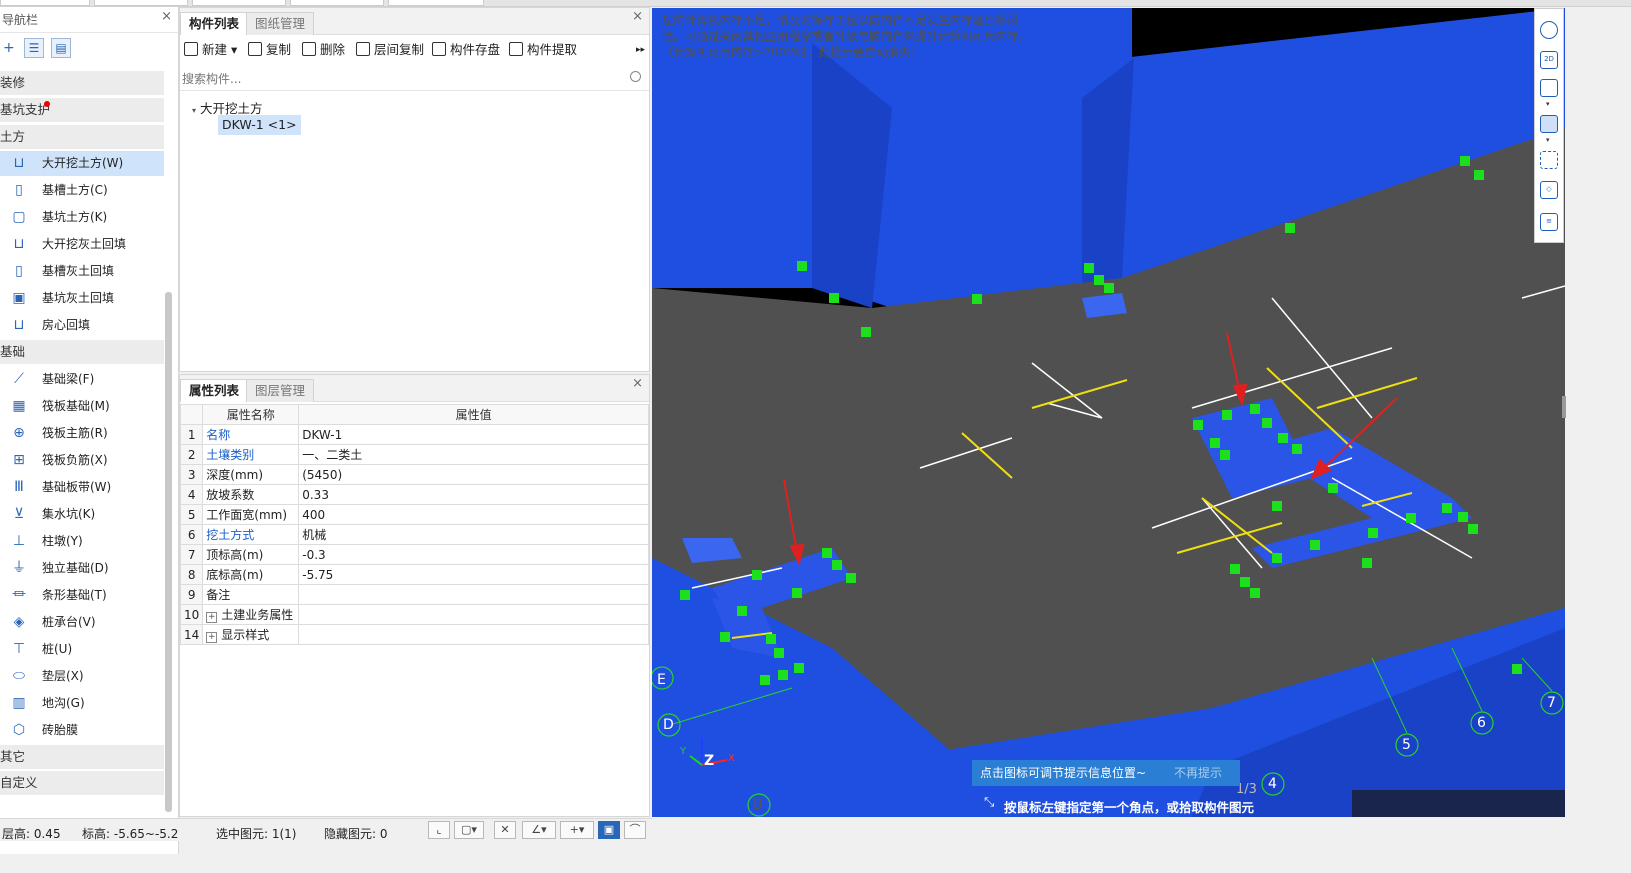  What do you see at coordinates (668, 725) in the screenshot?
I see `axis-label-d: D` at bounding box center [668, 725].